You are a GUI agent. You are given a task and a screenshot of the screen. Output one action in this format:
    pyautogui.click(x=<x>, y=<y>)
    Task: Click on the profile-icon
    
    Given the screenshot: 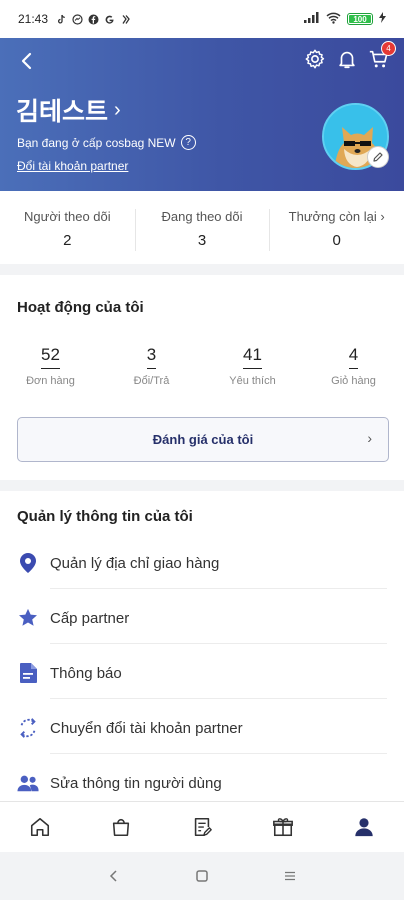 What is the action you would take?
    pyautogui.click(x=363, y=827)
    